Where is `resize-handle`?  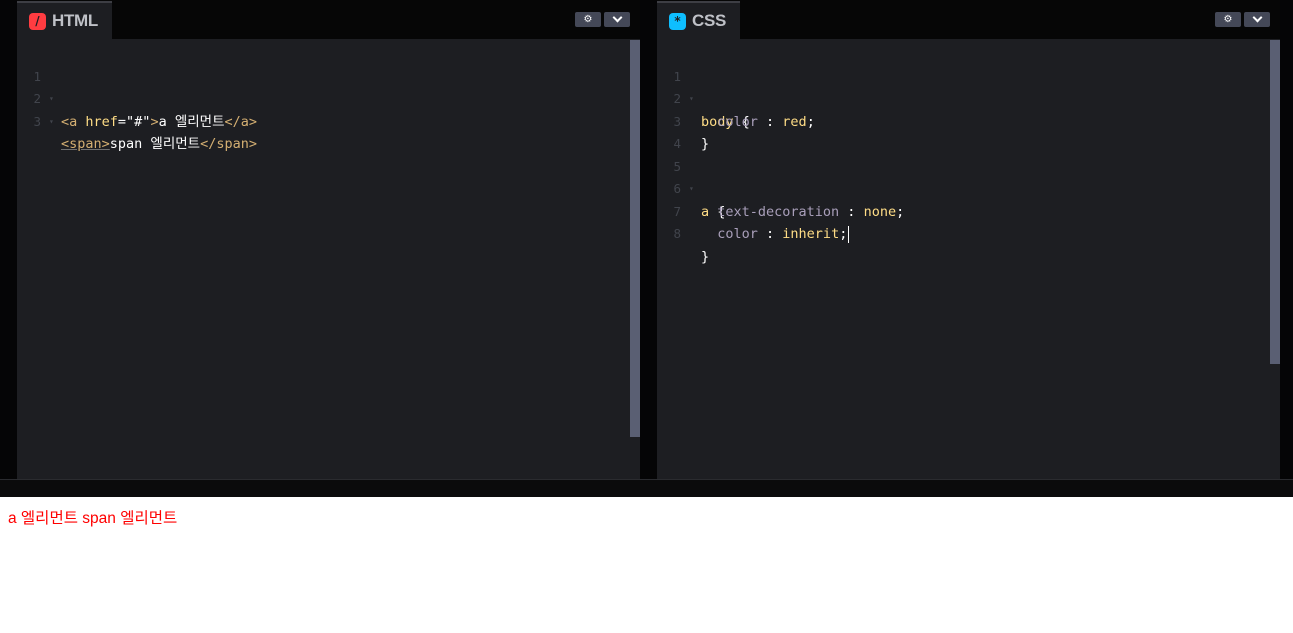 resize-handle is located at coordinates (646, 488).